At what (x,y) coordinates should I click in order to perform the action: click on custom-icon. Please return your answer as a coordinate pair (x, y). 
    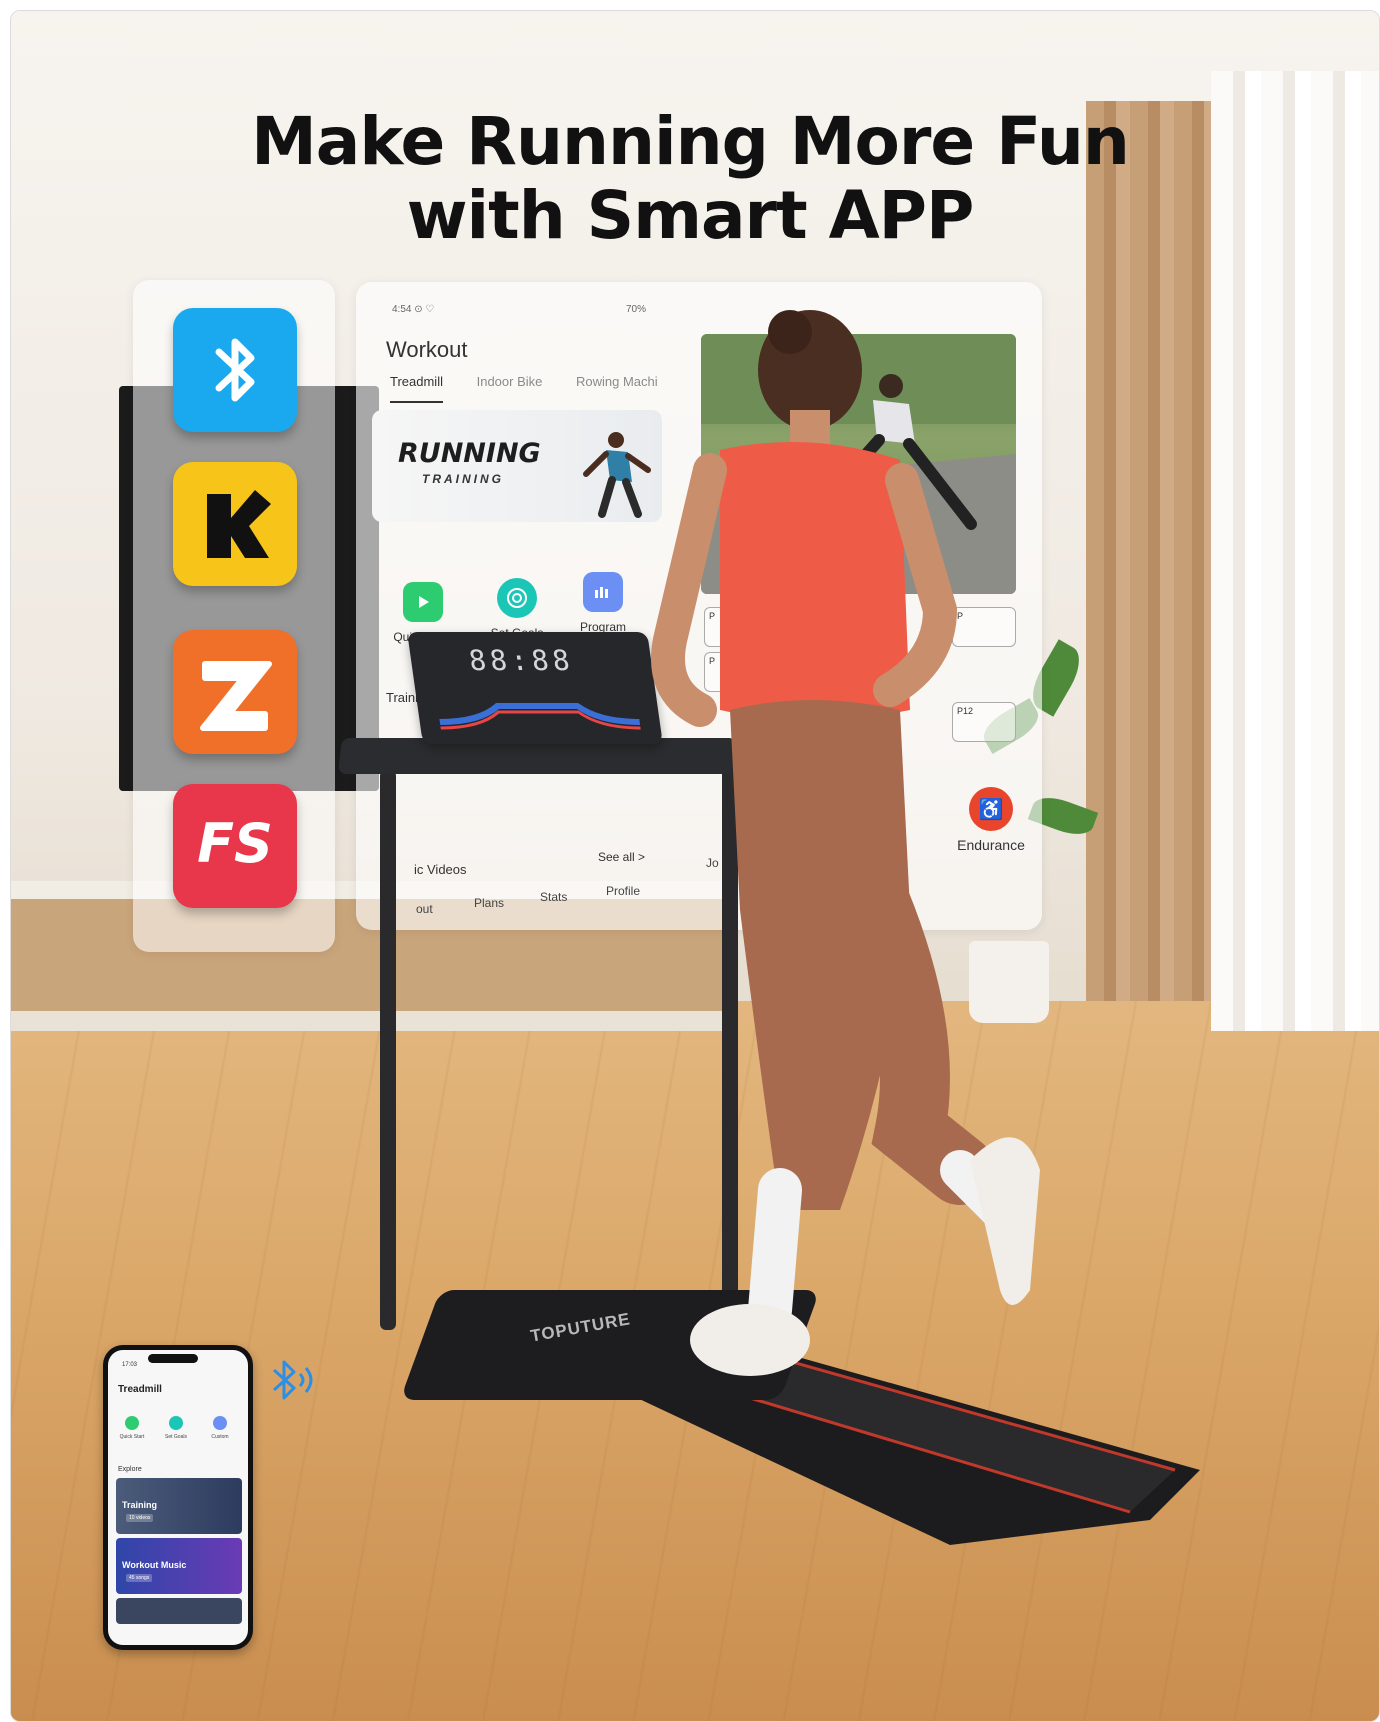
    Looking at the image, I should click on (220, 1423).